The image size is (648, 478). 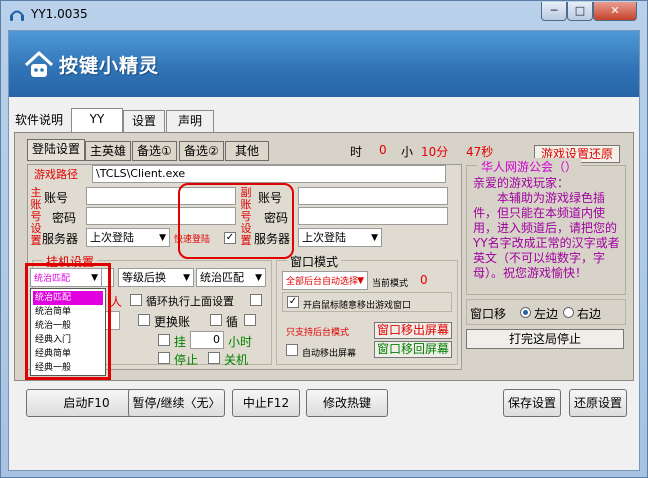 I want to click on loop-checkbox, so click(x=136, y=300).